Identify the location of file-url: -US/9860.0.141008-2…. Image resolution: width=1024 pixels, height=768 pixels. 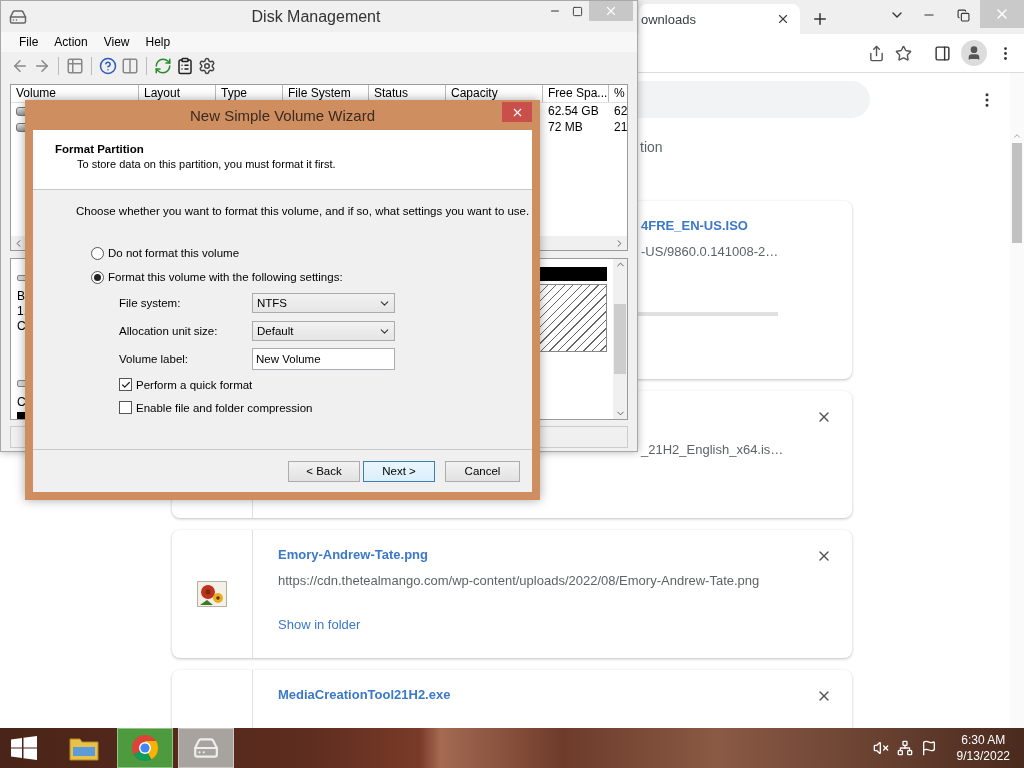
(710, 252).